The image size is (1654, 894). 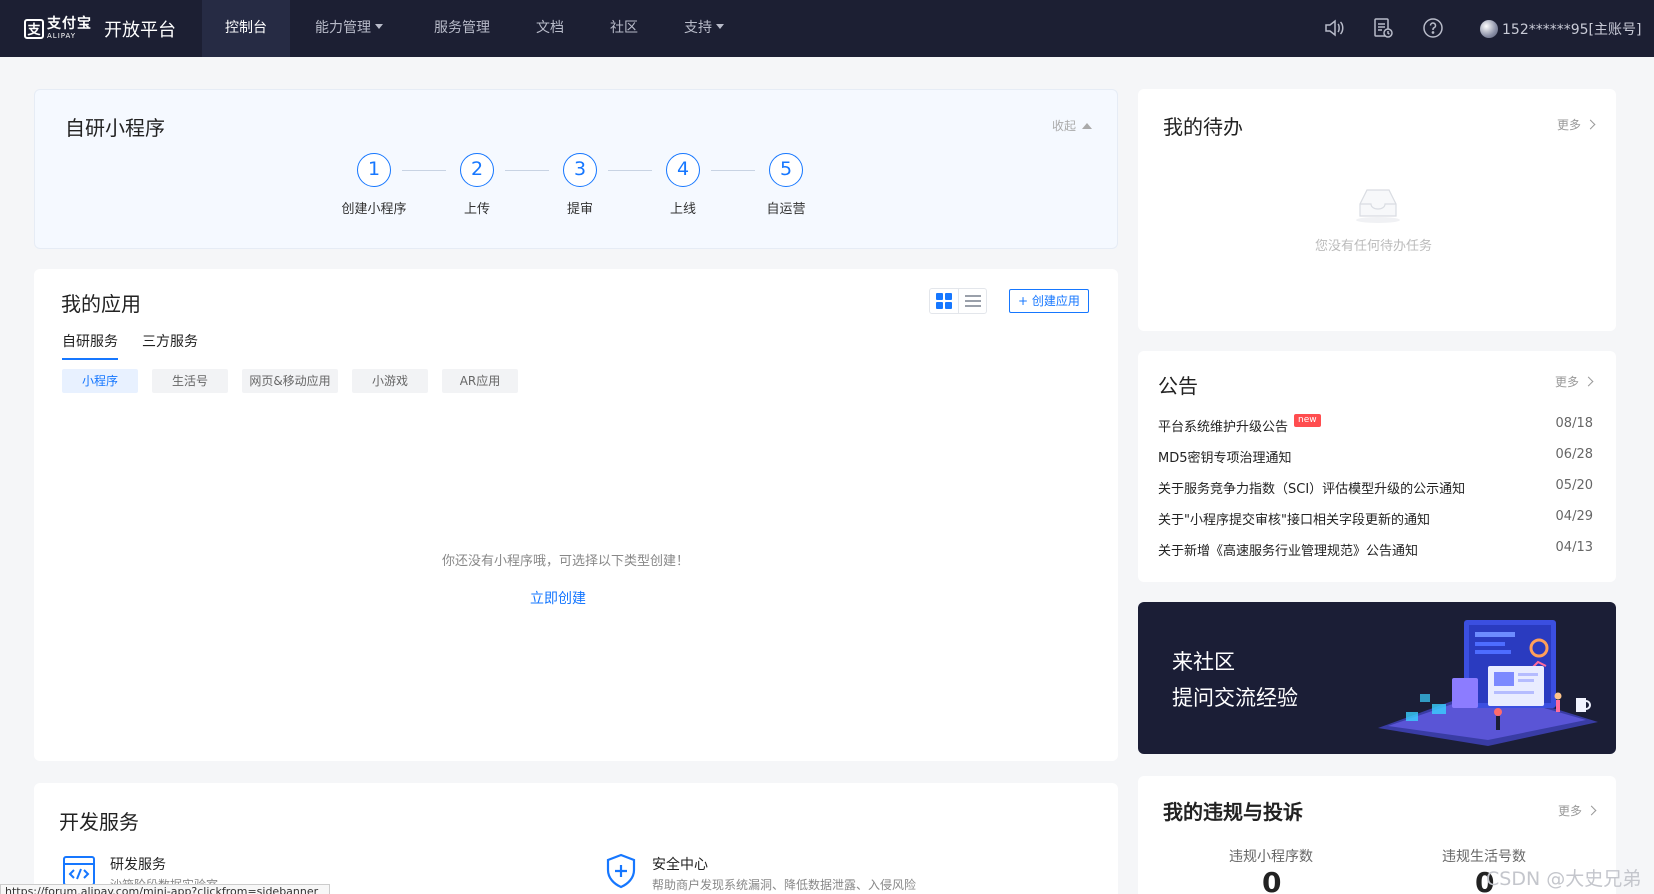 What do you see at coordinates (1203, 662) in the screenshot?
I see `banner-line1: 来社区` at bounding box center [1203, 662].